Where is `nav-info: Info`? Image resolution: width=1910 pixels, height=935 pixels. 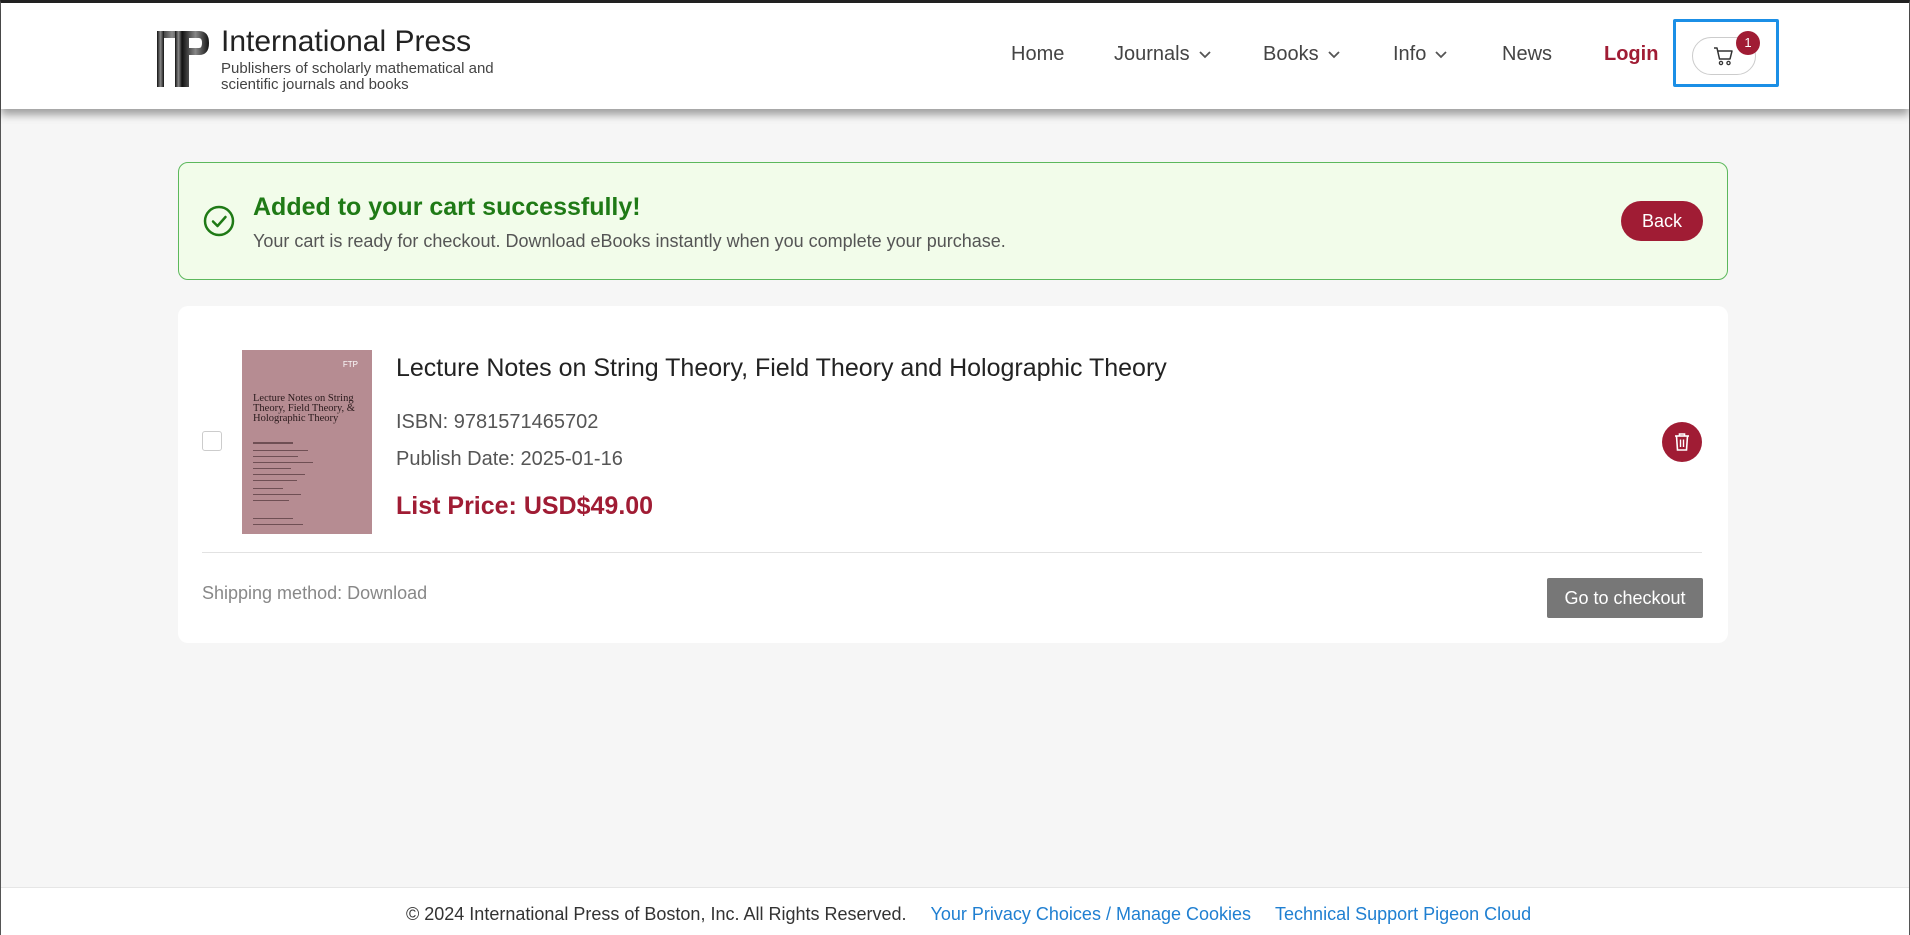
nav-info: Info is located at coordinates (1420, 54).